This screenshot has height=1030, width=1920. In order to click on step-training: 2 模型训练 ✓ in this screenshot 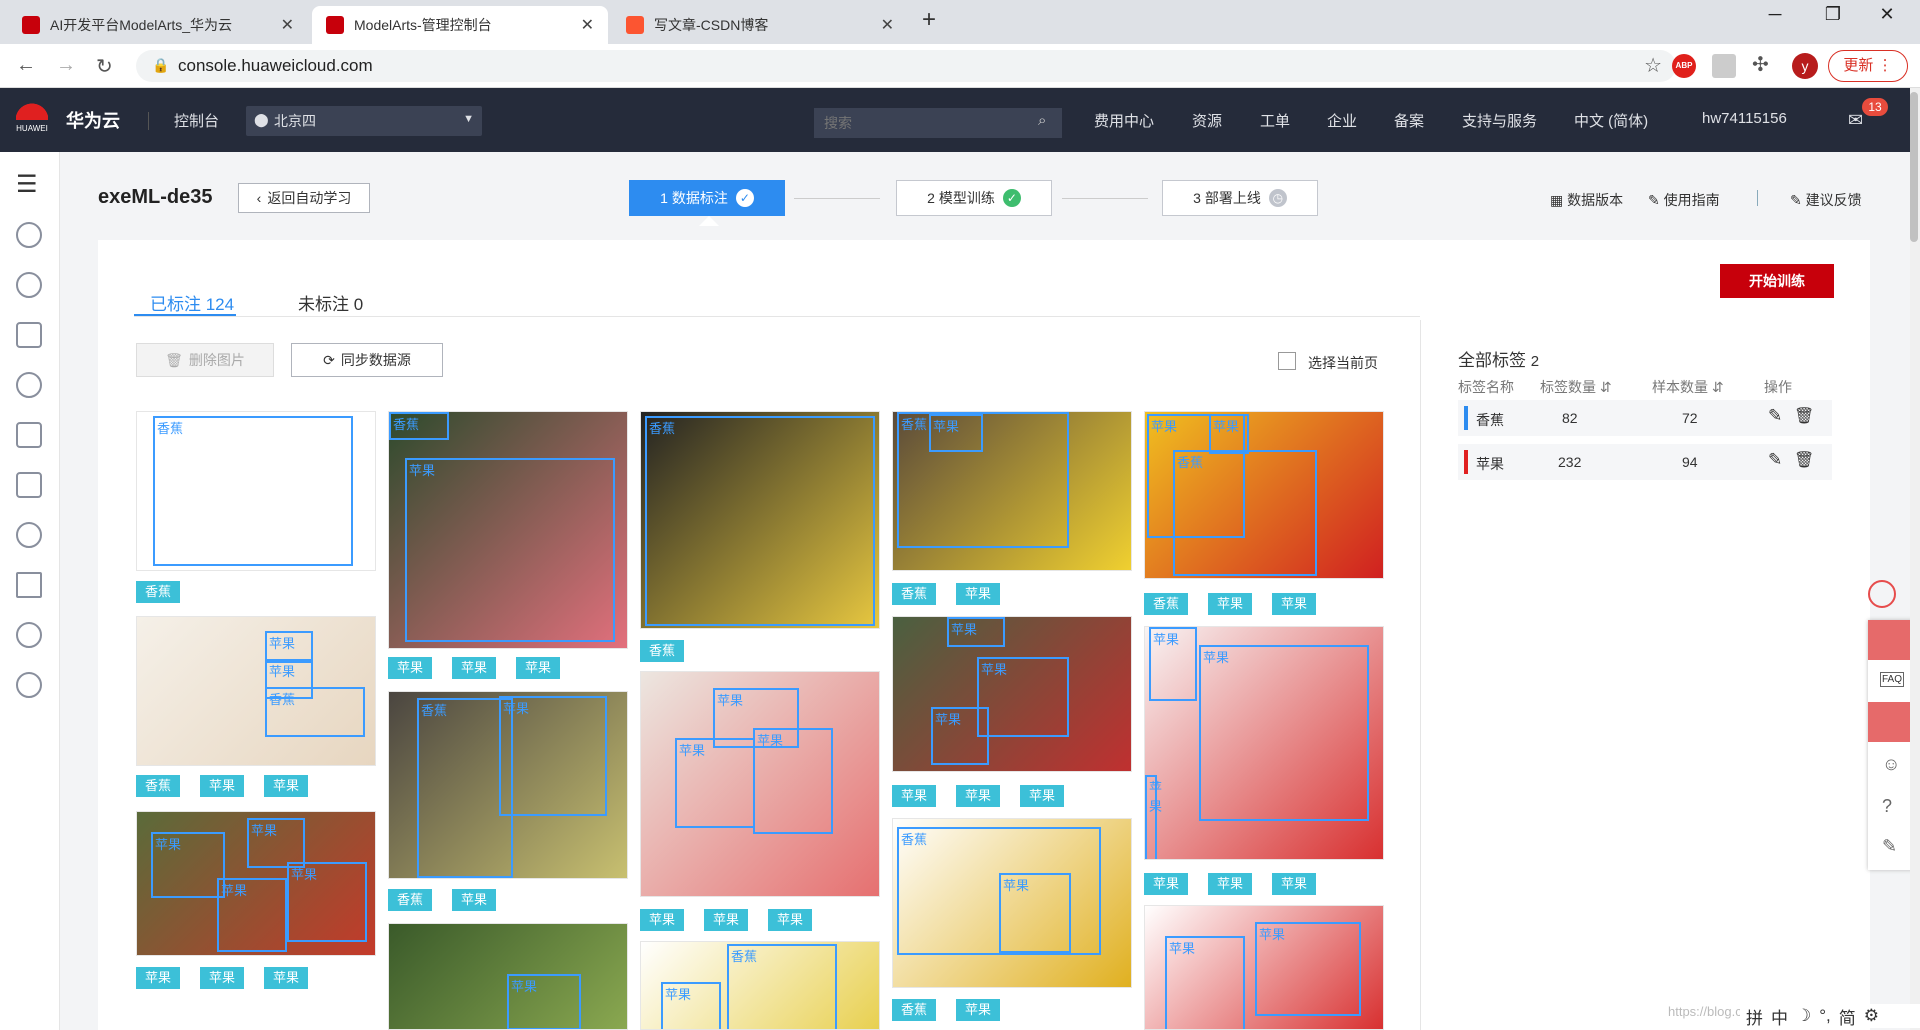, I will do `click(974, 198)`.